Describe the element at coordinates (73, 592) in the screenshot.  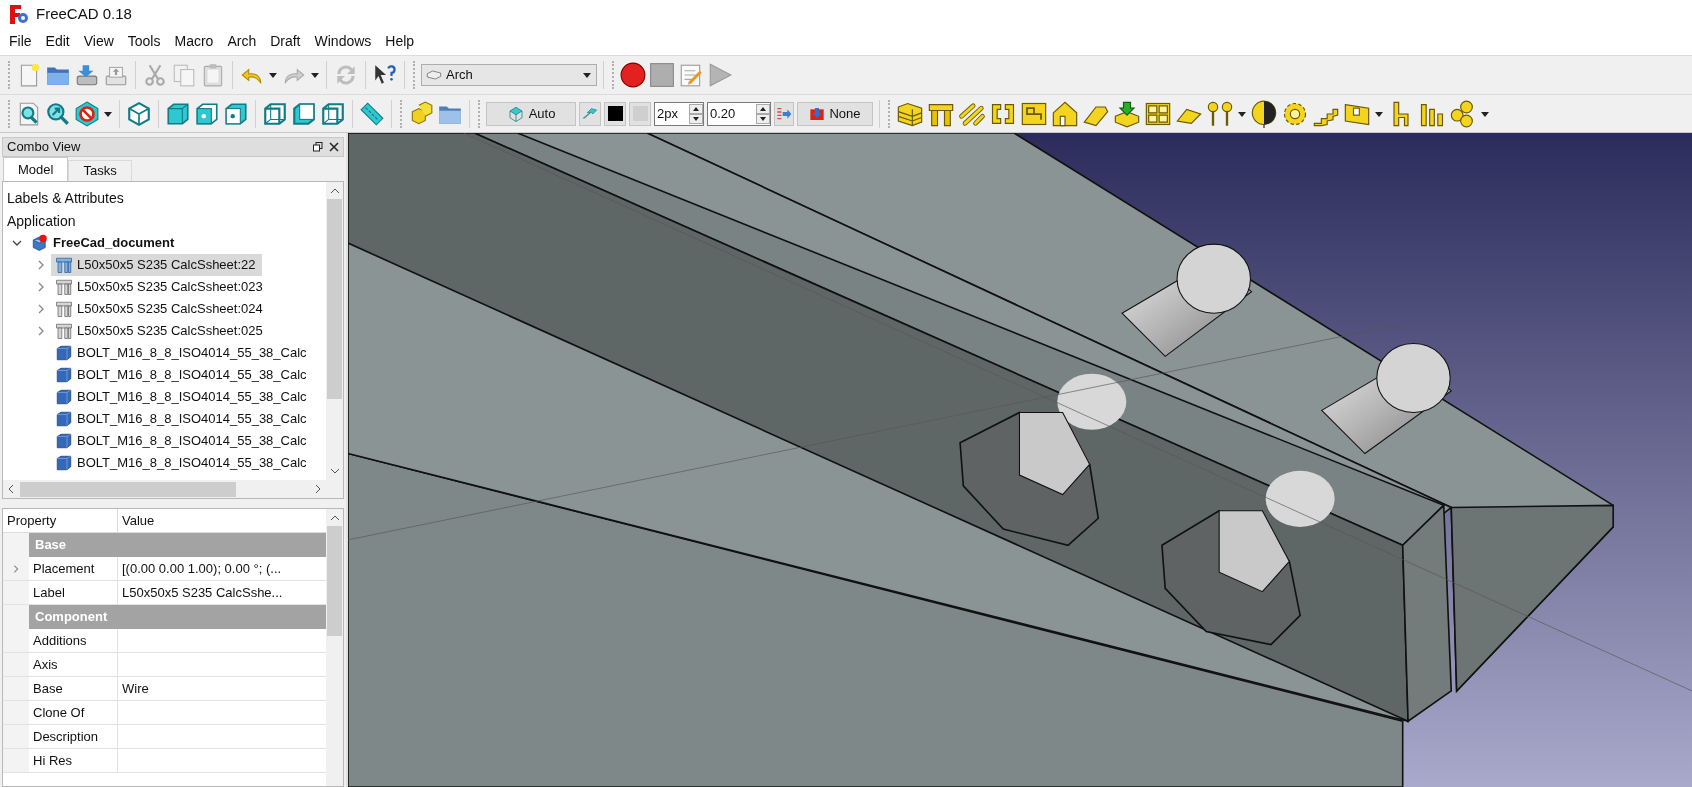
I see `property-name: Label` at that location.